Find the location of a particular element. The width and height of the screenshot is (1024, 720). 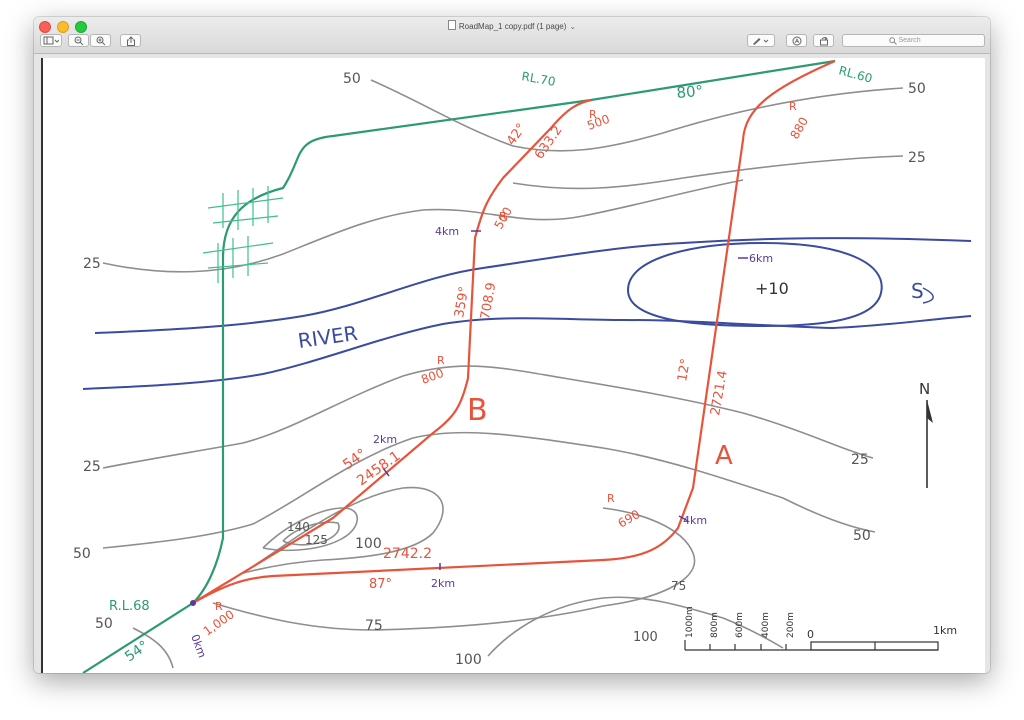

reduced-level-label: RL.60 is located at coordinates (855, 74).